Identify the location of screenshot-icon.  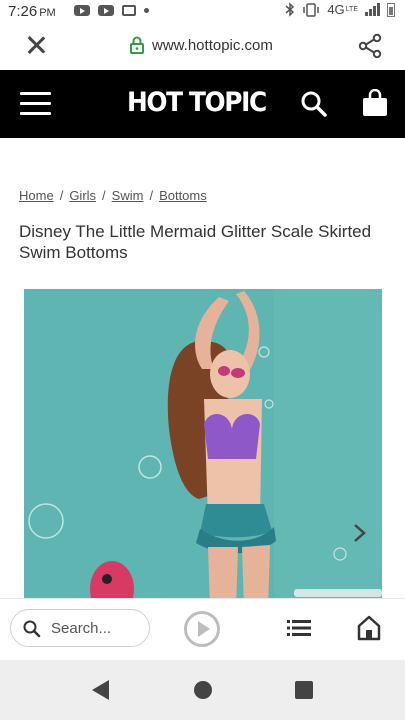
(129, 10).